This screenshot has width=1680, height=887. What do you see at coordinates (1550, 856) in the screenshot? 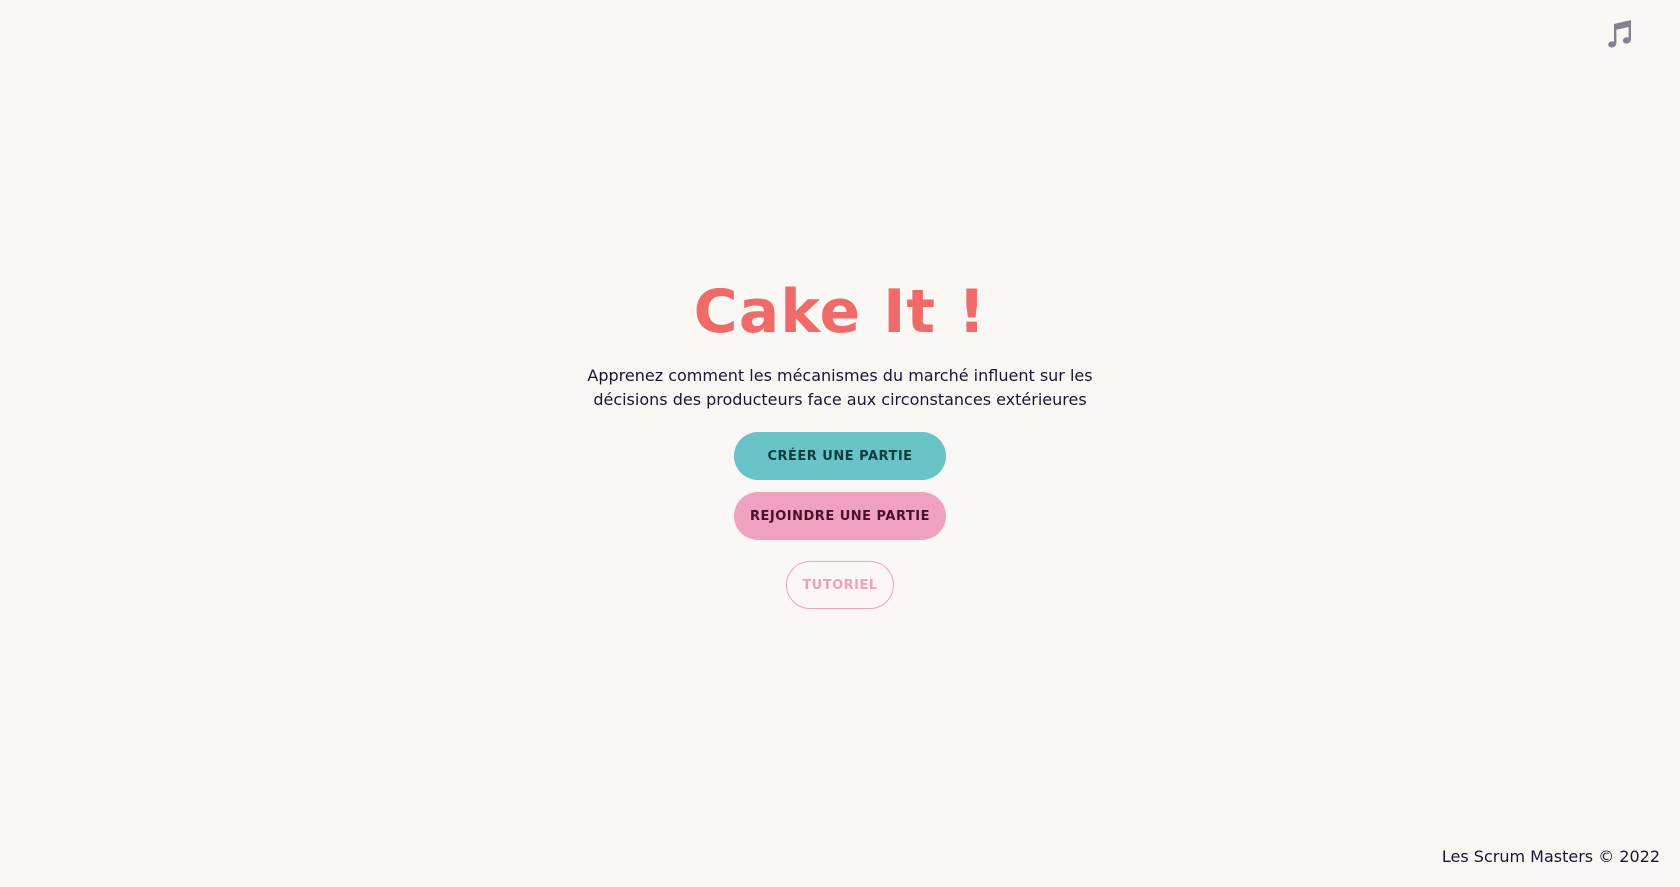
I see `footer-copyright: Les Scrum Masters © 2022` at bounding box center [1550, 856].